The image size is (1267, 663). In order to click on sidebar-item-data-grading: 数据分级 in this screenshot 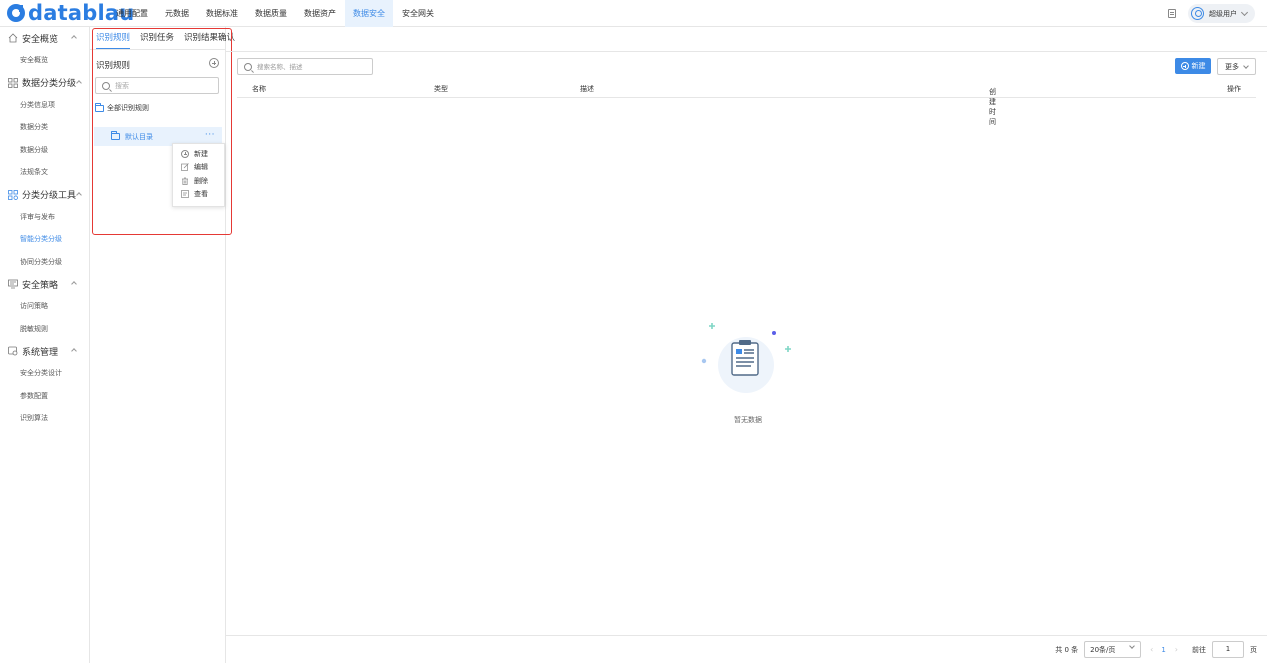, I will do `click(44, 150)`.